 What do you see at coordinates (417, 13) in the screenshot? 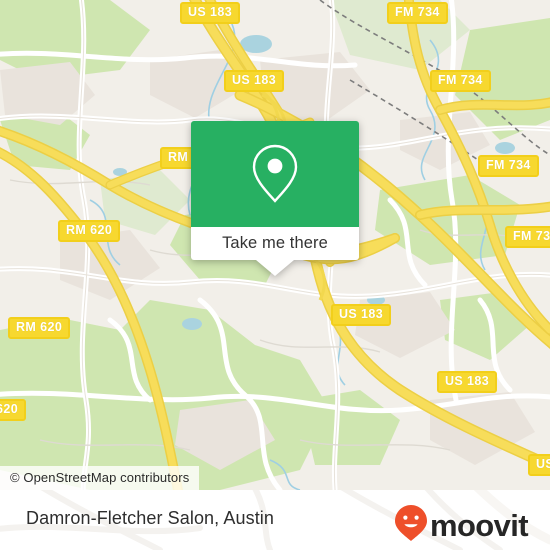
I see `shield-fm-734-top: FM 734` at bounding box center [417, 13].